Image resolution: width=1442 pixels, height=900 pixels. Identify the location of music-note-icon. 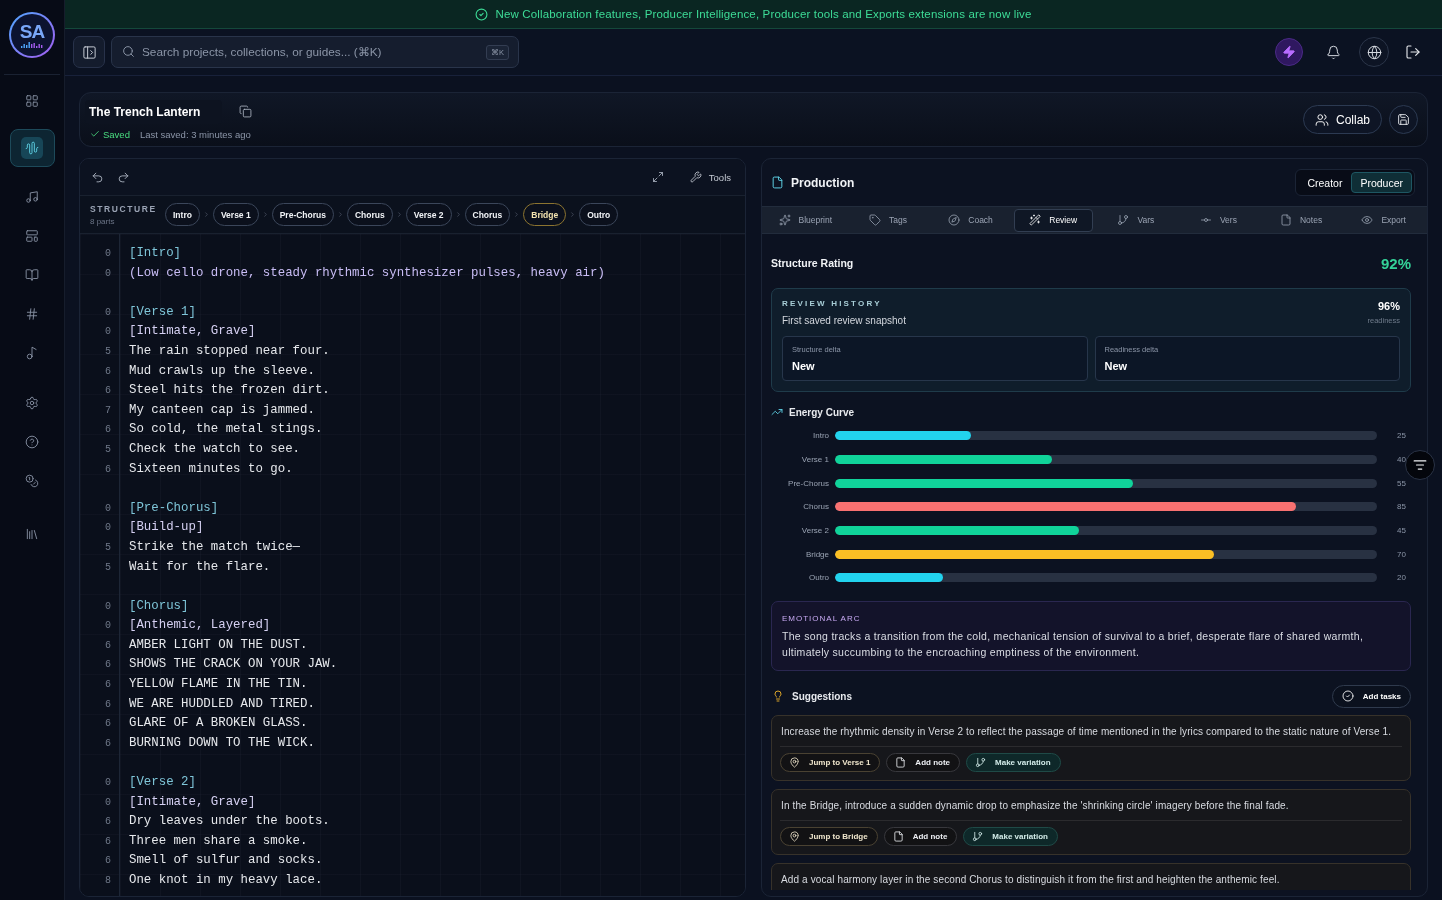
(32, 353).